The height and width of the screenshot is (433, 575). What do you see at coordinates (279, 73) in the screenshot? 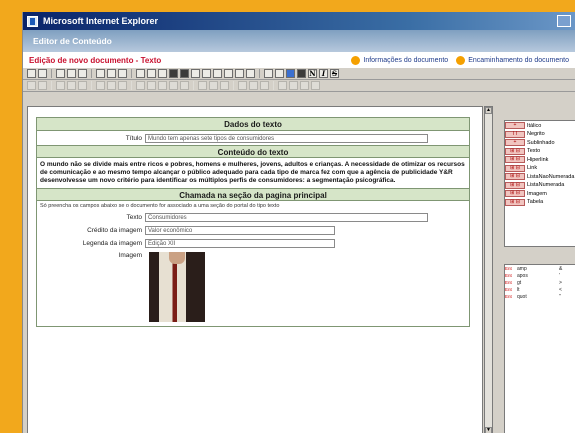
I see `clear-icon` at bounding box center [279, 73].